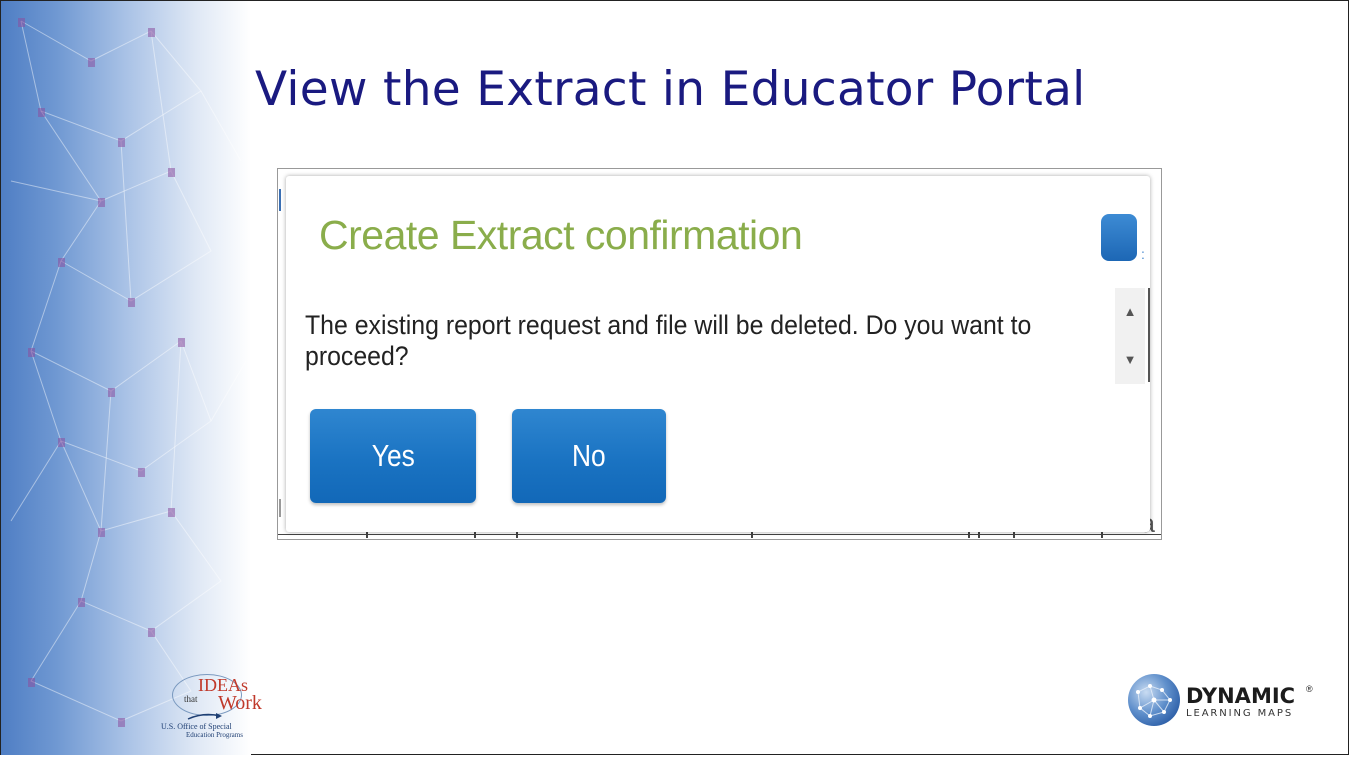 This screenshot has width=1351, height=757. What do you see at coordinates (670, 89) in the screenshot?
I see `slide-title: View the Extract in Educator Portal` at bounding box center [670, 89].